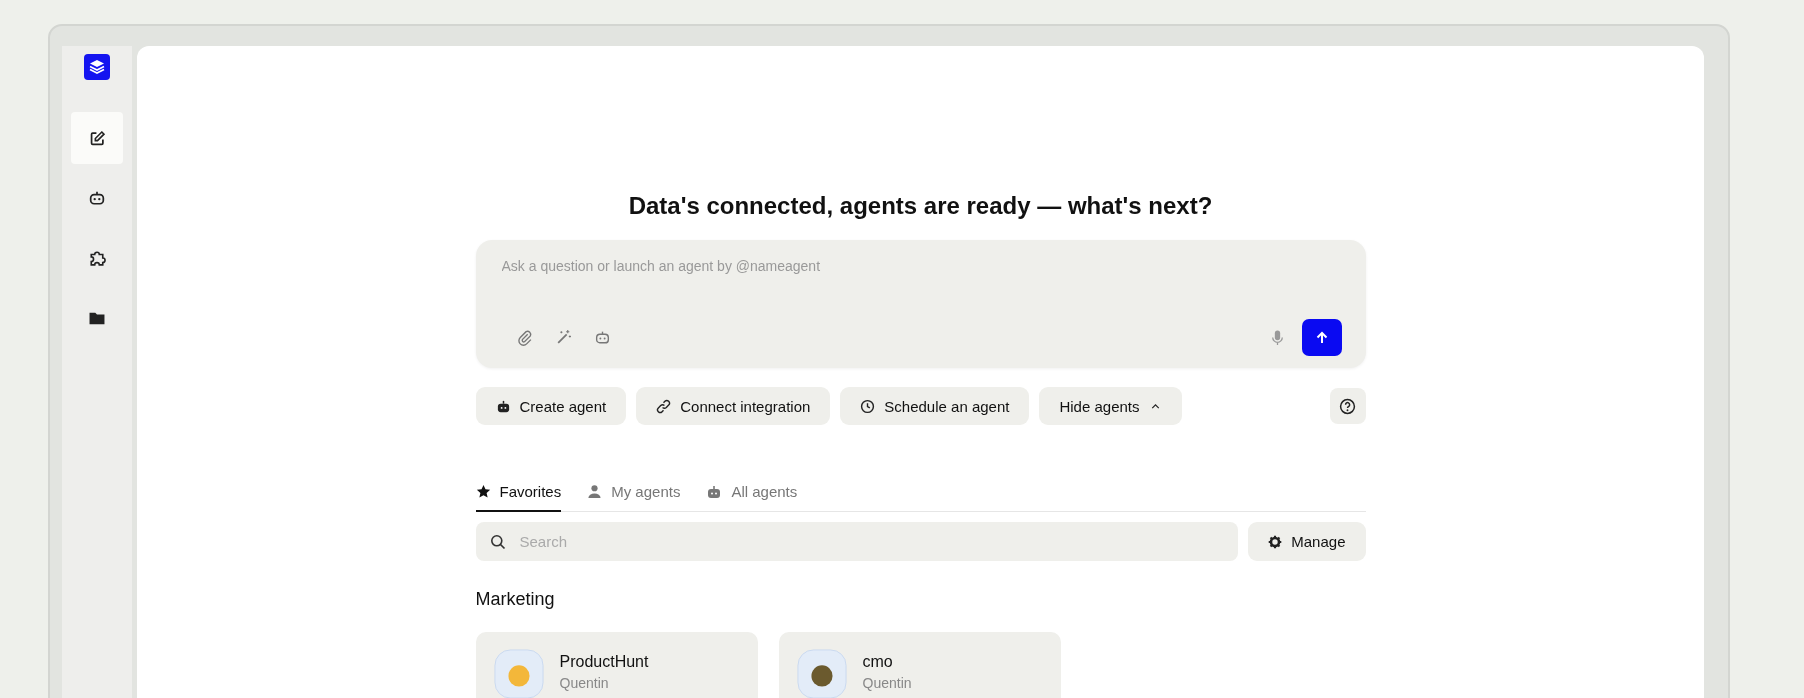 The image size is (1804, 698). What do you see at coordinates (868, 406) in the screenshot?
I see `clock-icon` at bounding box center [868, 406].